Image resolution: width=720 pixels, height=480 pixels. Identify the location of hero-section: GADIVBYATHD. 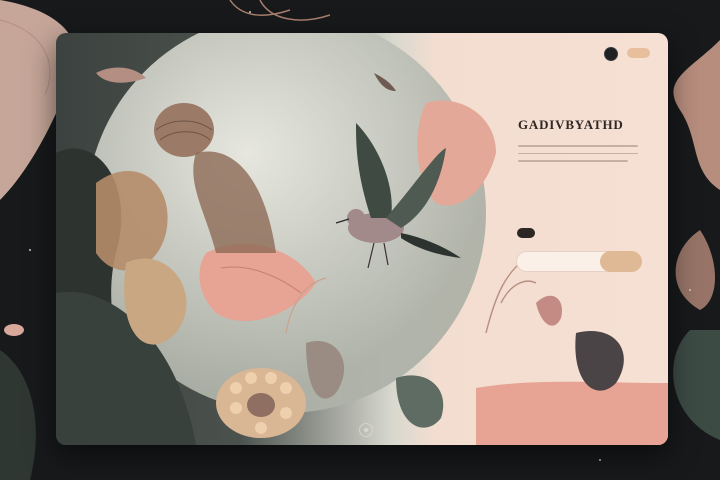
(583, 133).